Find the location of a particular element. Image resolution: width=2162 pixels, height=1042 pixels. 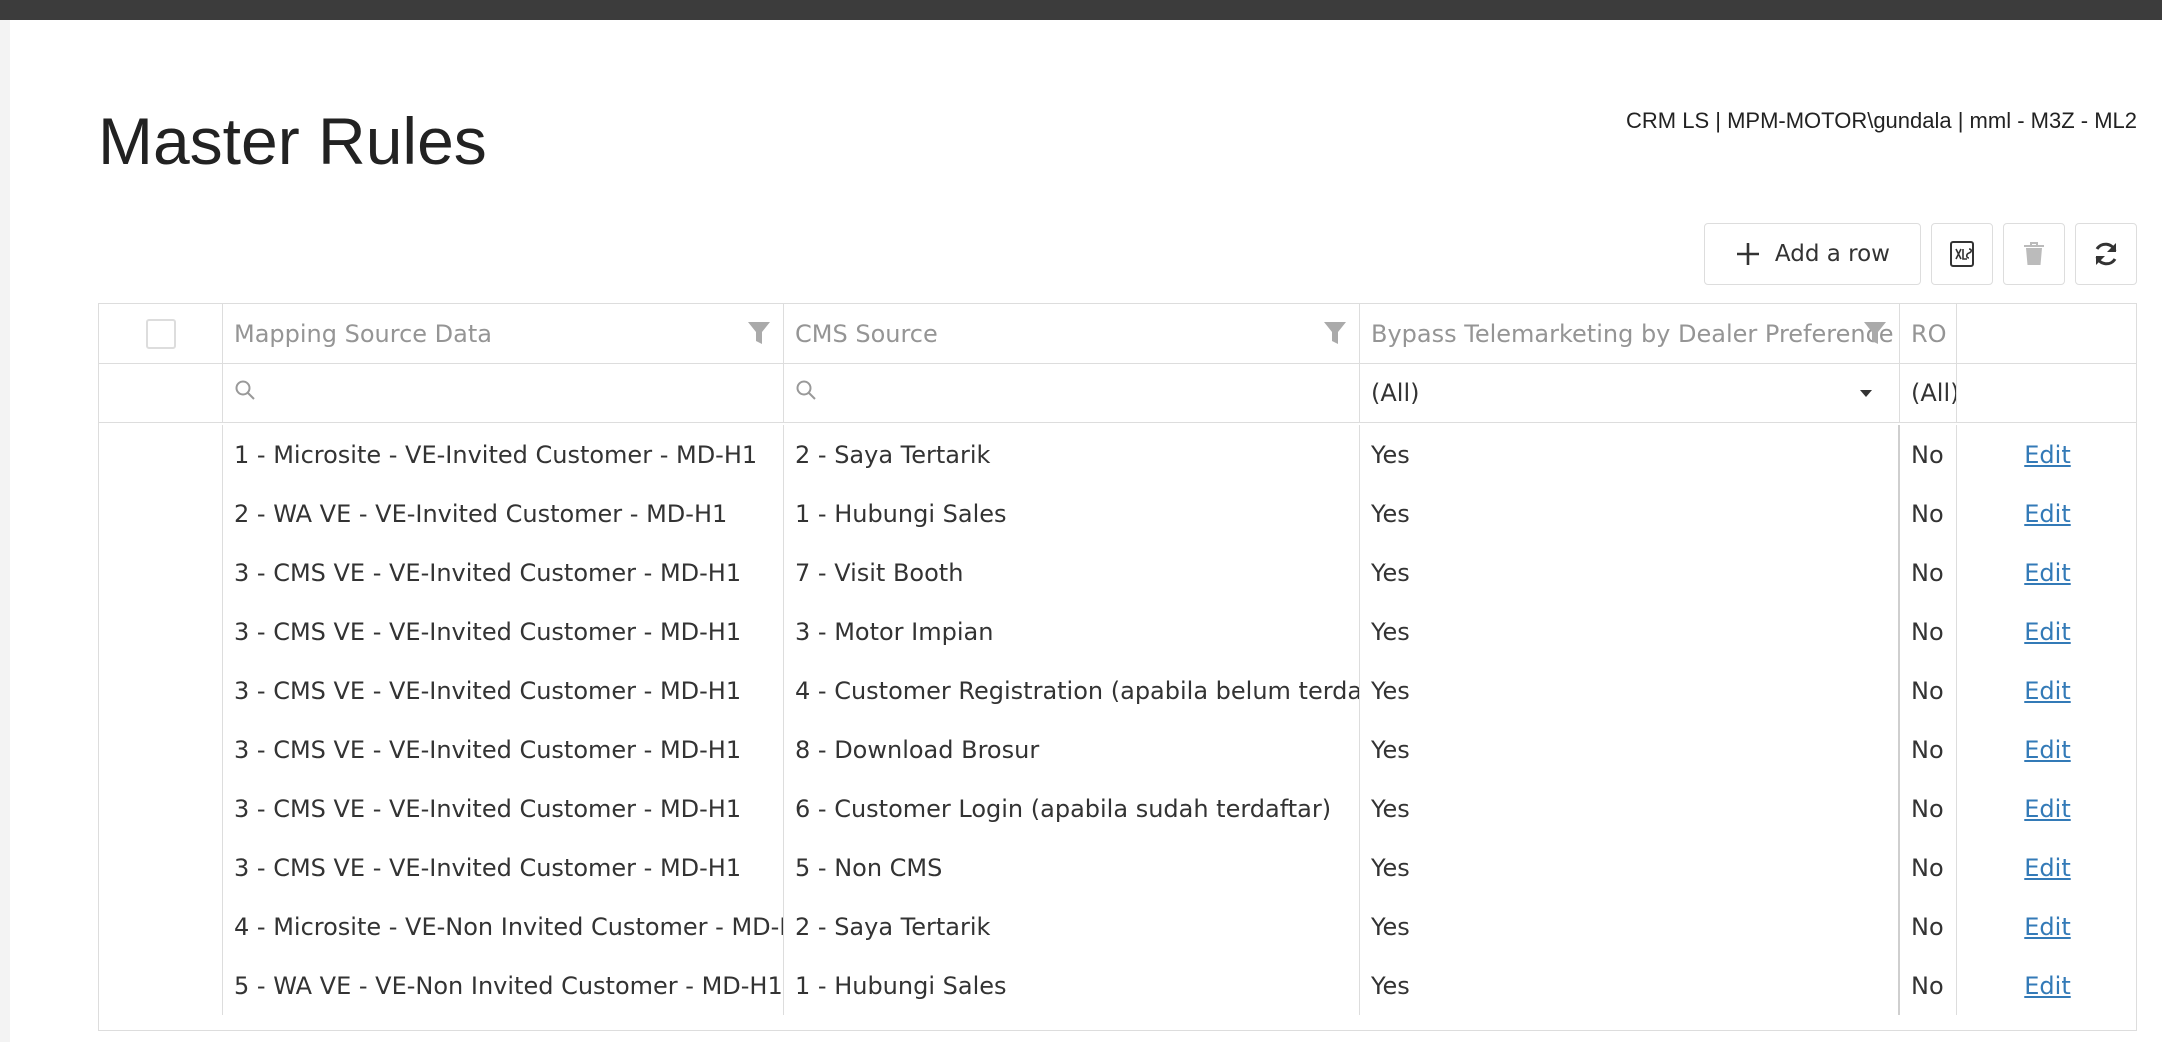

bypass-filter-select: (All) is located at coordinates (1630, 393).